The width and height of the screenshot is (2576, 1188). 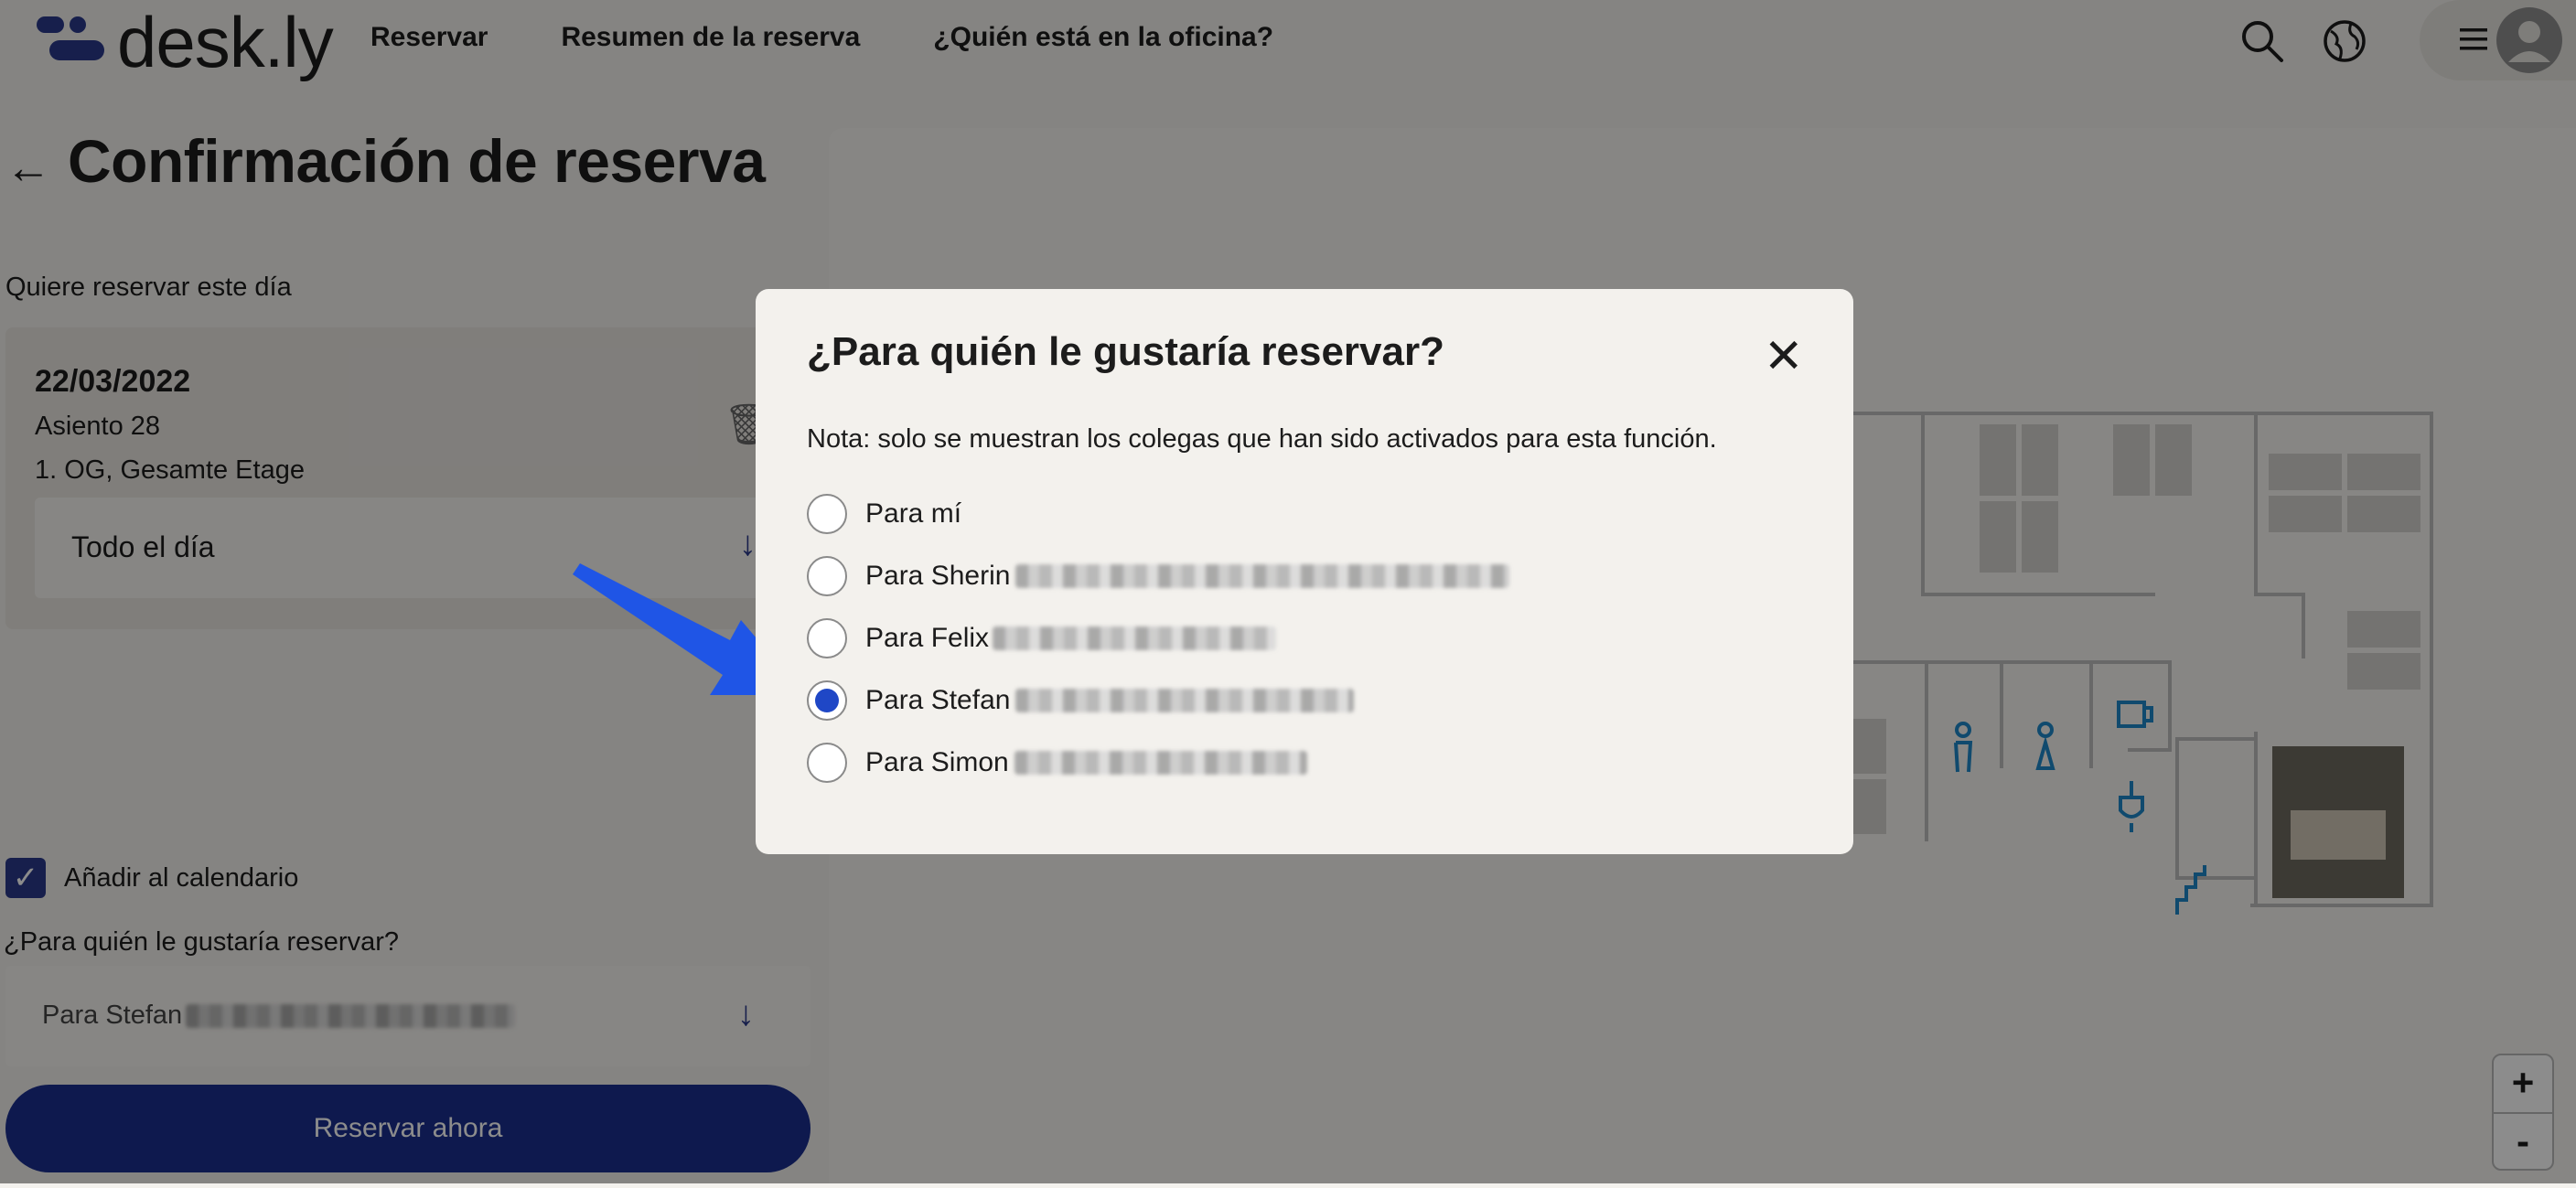 I want to click on option-para-stefan: Para Stefan, so click(x=1081, y=700).